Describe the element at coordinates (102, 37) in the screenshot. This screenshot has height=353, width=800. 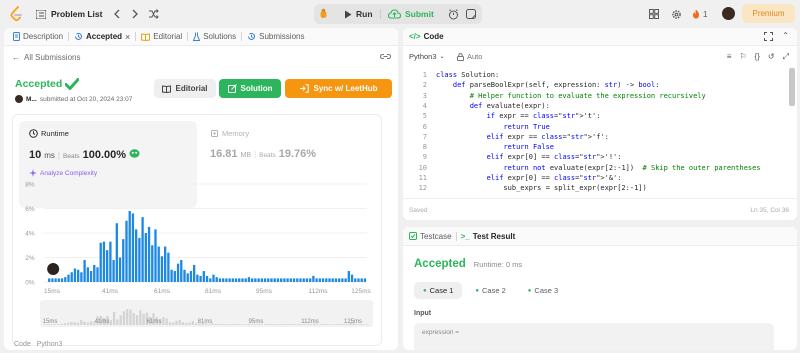
I see `tab-accepted: Accepted ×` at that location.